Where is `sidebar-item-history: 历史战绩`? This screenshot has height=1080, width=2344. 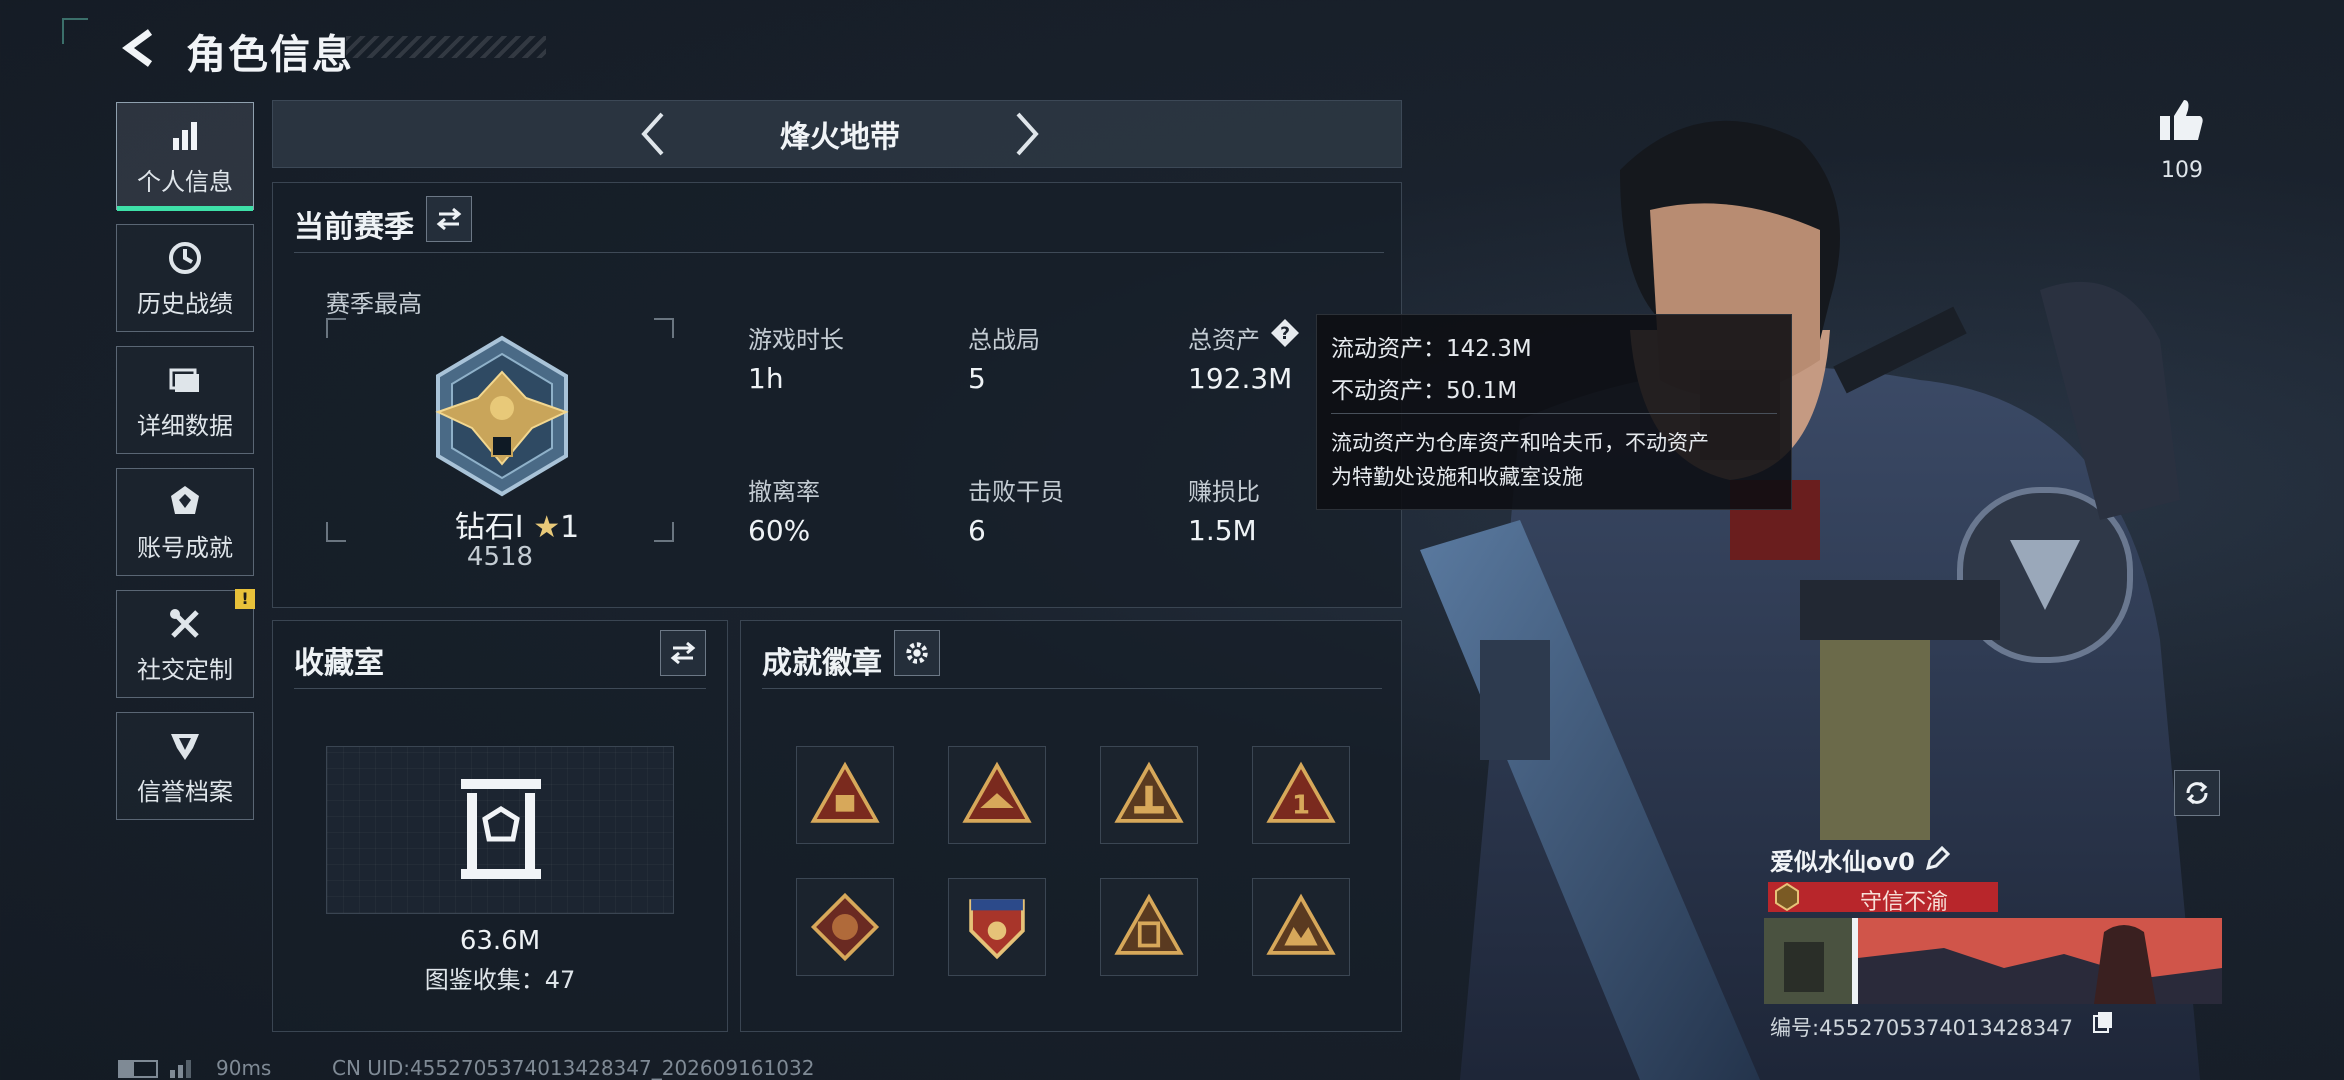 sidebar-item-history: 历史战绩 is located at coordinates (185, 278).